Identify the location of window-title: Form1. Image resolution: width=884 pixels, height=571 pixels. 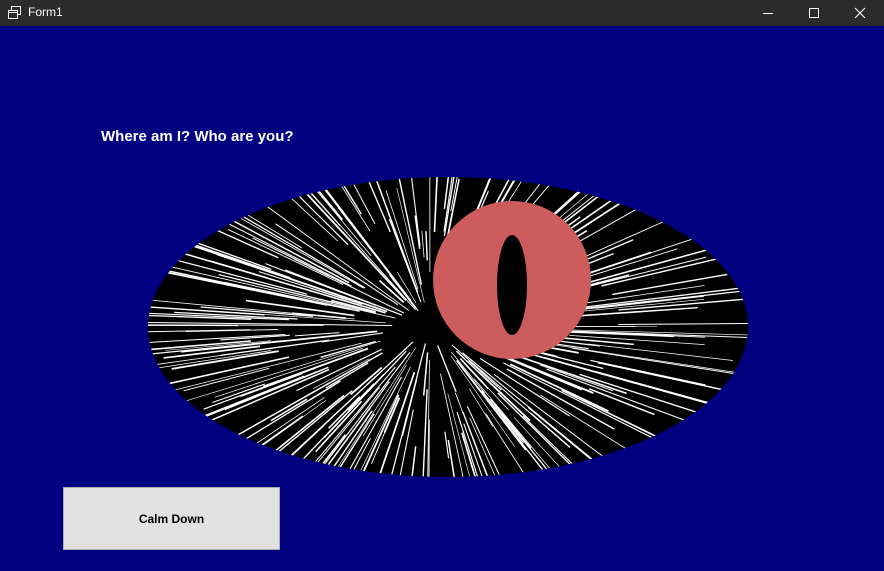
(45, 12).